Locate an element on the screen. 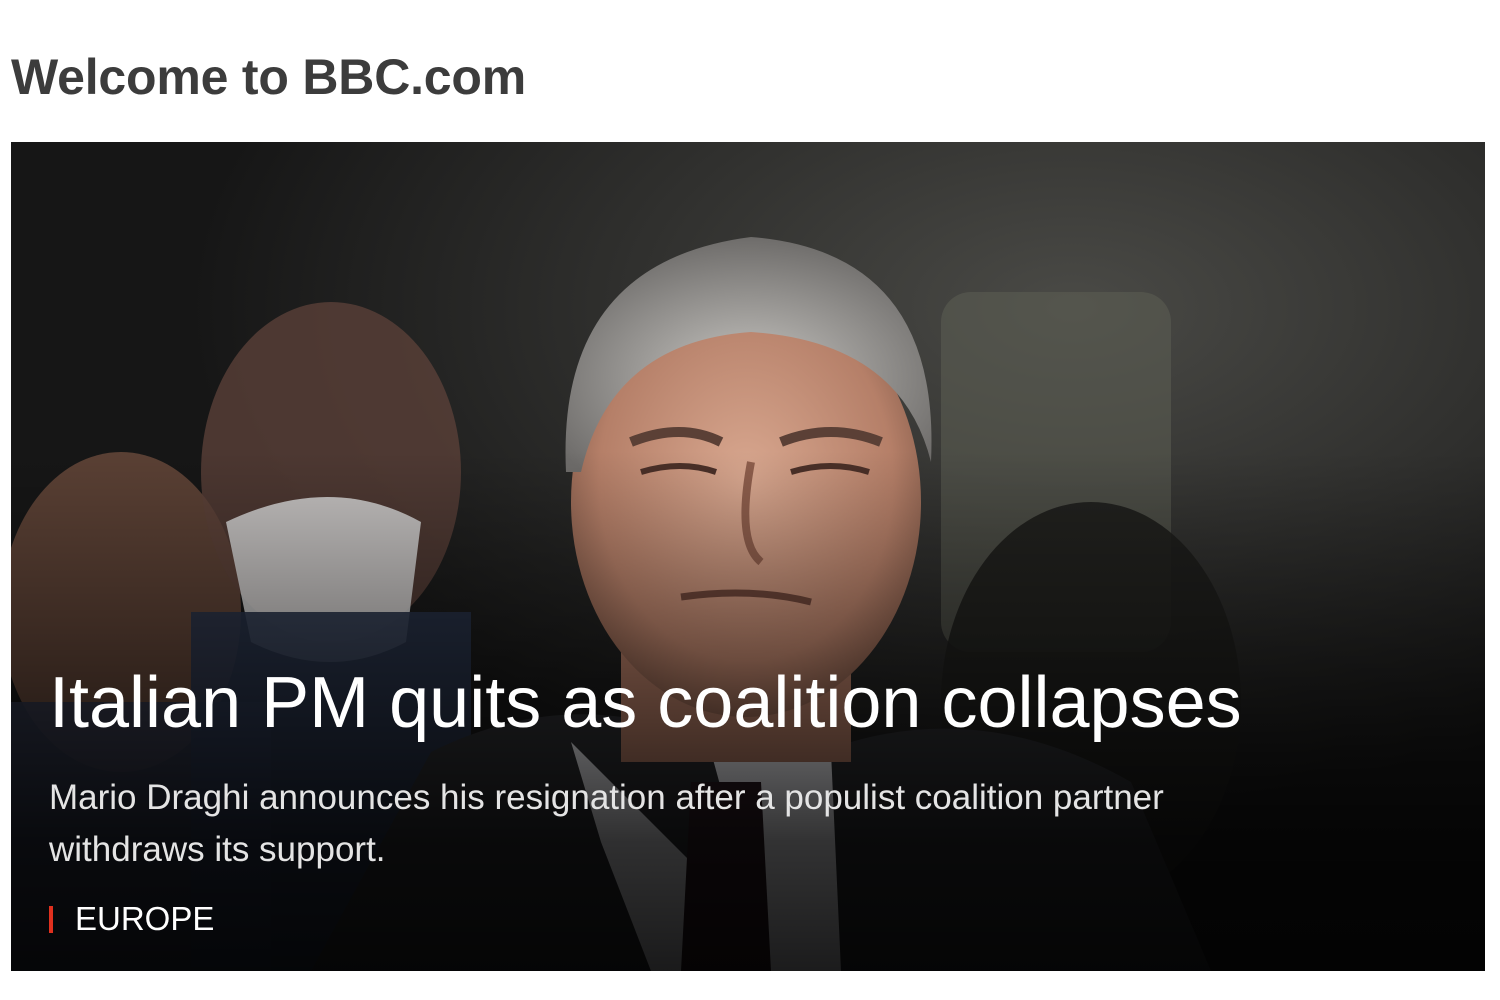 The width and height of the screenshot is (1500, 1000). section-tag: EUROPE is located at coordinates (131, 919).